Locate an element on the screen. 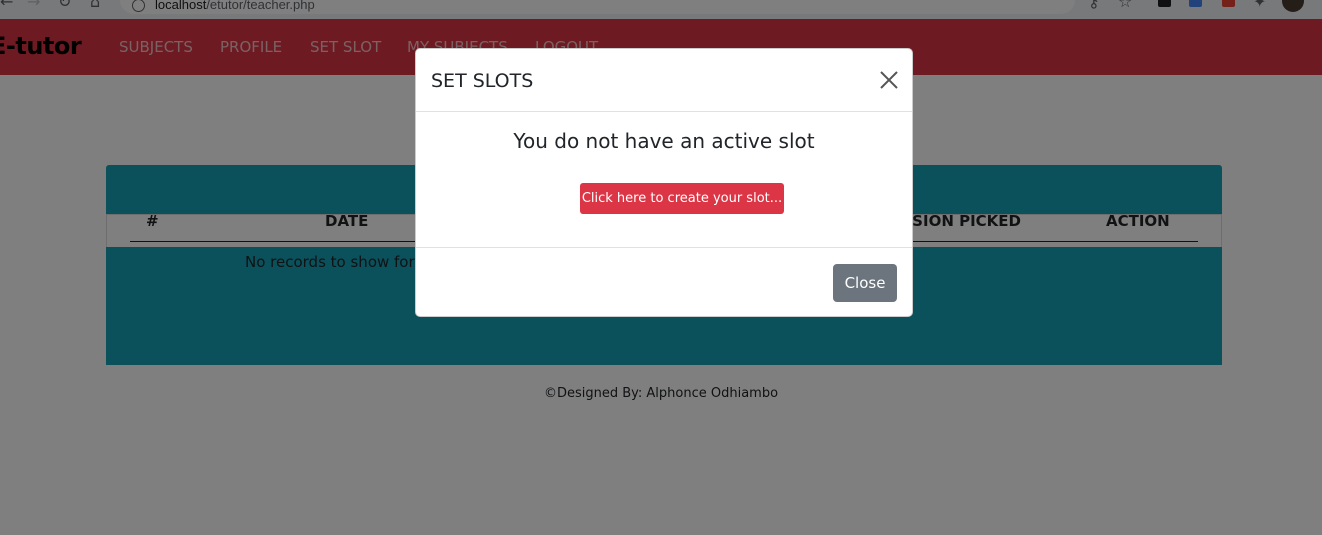  modal-title: SET SLOTS is located at coordinates (482, 81).